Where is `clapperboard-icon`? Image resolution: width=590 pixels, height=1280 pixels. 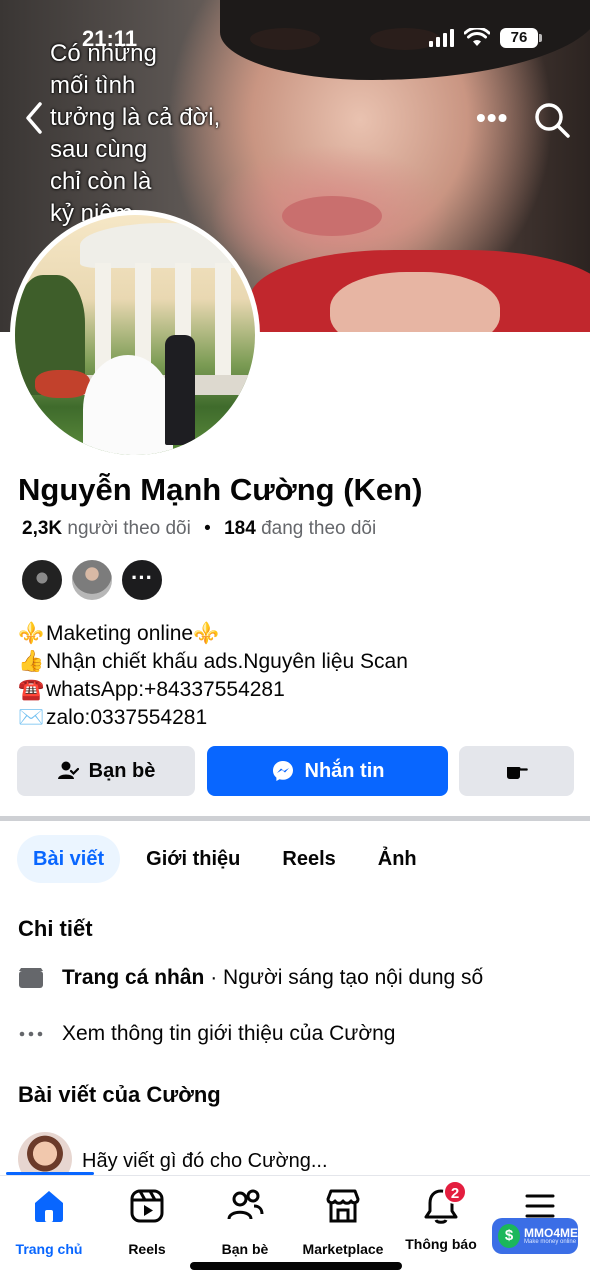 clapperboard-icon is located at coordinates (31, 978).